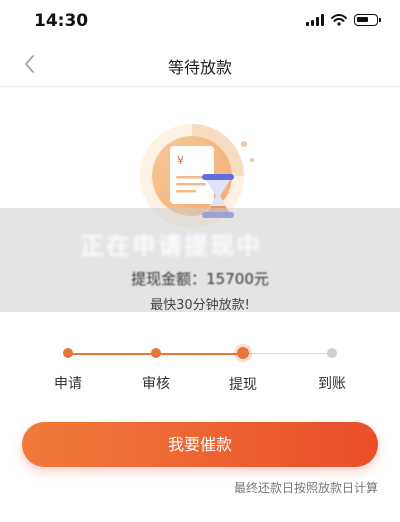  I want to click on step-dot-current, so click(243, 353).